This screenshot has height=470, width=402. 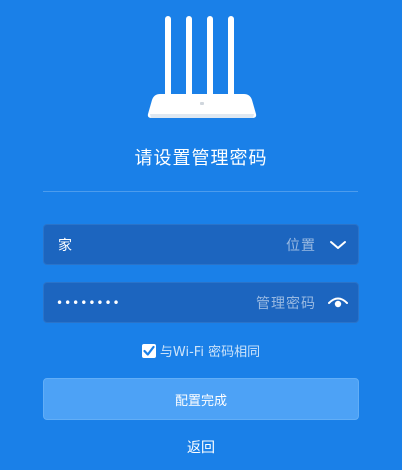 I want to click on back-link: 返回, so click(x=201, y=447).